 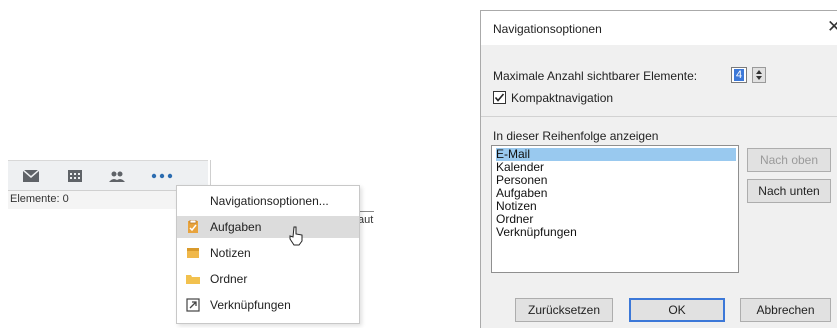 What do you see at coordinates (659, 116) in the screenshot?
I see `separator` at bounding box center [659, 116].